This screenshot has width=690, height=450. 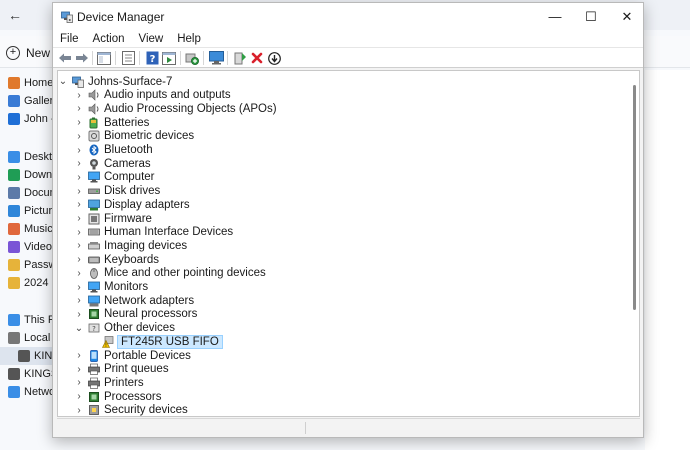 What do you see at coordinates (169, 273) in the screenshot?
I see `tree-category: › Mice and other pointing devices` at bounding box center [169, 273].